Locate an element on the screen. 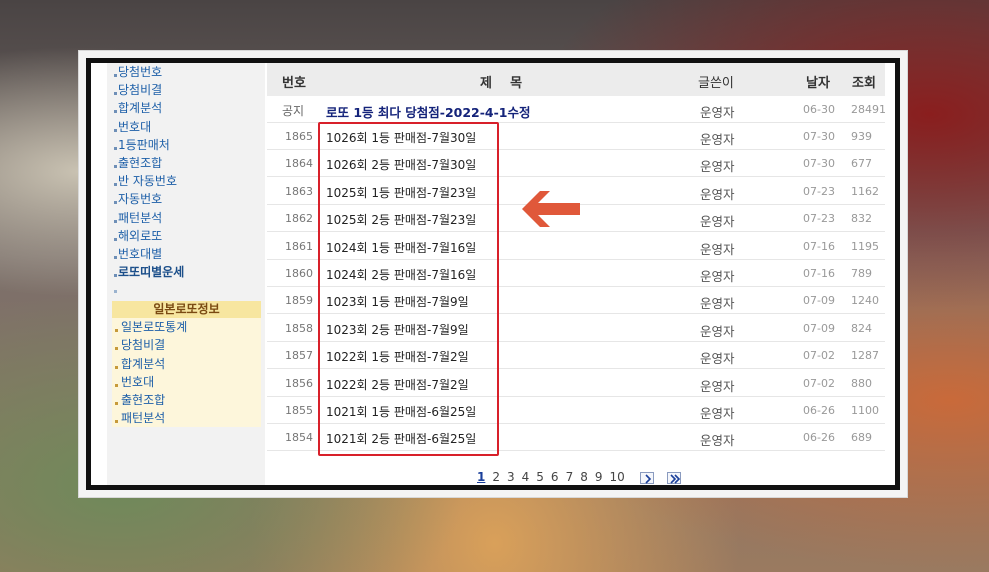 The height and width of the screenshot is (572, 989). pagination: 1 2 3 4 5 6 7 8 9 10 is located at coordinates (582, 477).